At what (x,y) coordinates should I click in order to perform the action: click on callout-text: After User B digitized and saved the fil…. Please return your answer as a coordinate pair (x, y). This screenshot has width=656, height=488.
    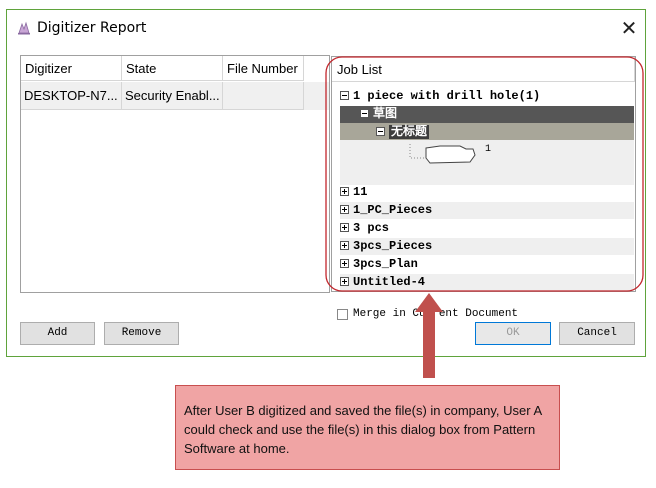
    Looking at the image, I should click on (363, 429).